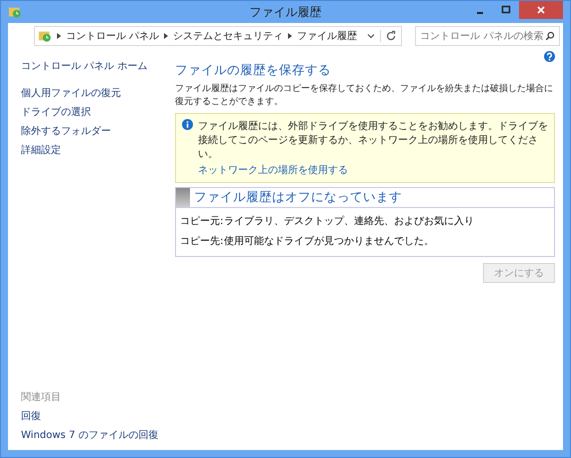 The height and width of the screenshot is (458, 571). What do you see at coordinates (349, 221) in the screenshot?
I see `row-value: ライブラリ、デスクトップ、連絡先、およびお気に入り` at bounding box center [349, 221].